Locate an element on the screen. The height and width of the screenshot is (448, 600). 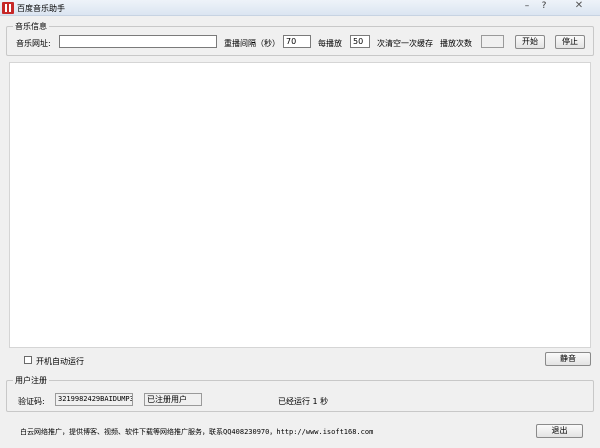
music-info-legend: 音乐信息 is located at coordinates (31, 26).